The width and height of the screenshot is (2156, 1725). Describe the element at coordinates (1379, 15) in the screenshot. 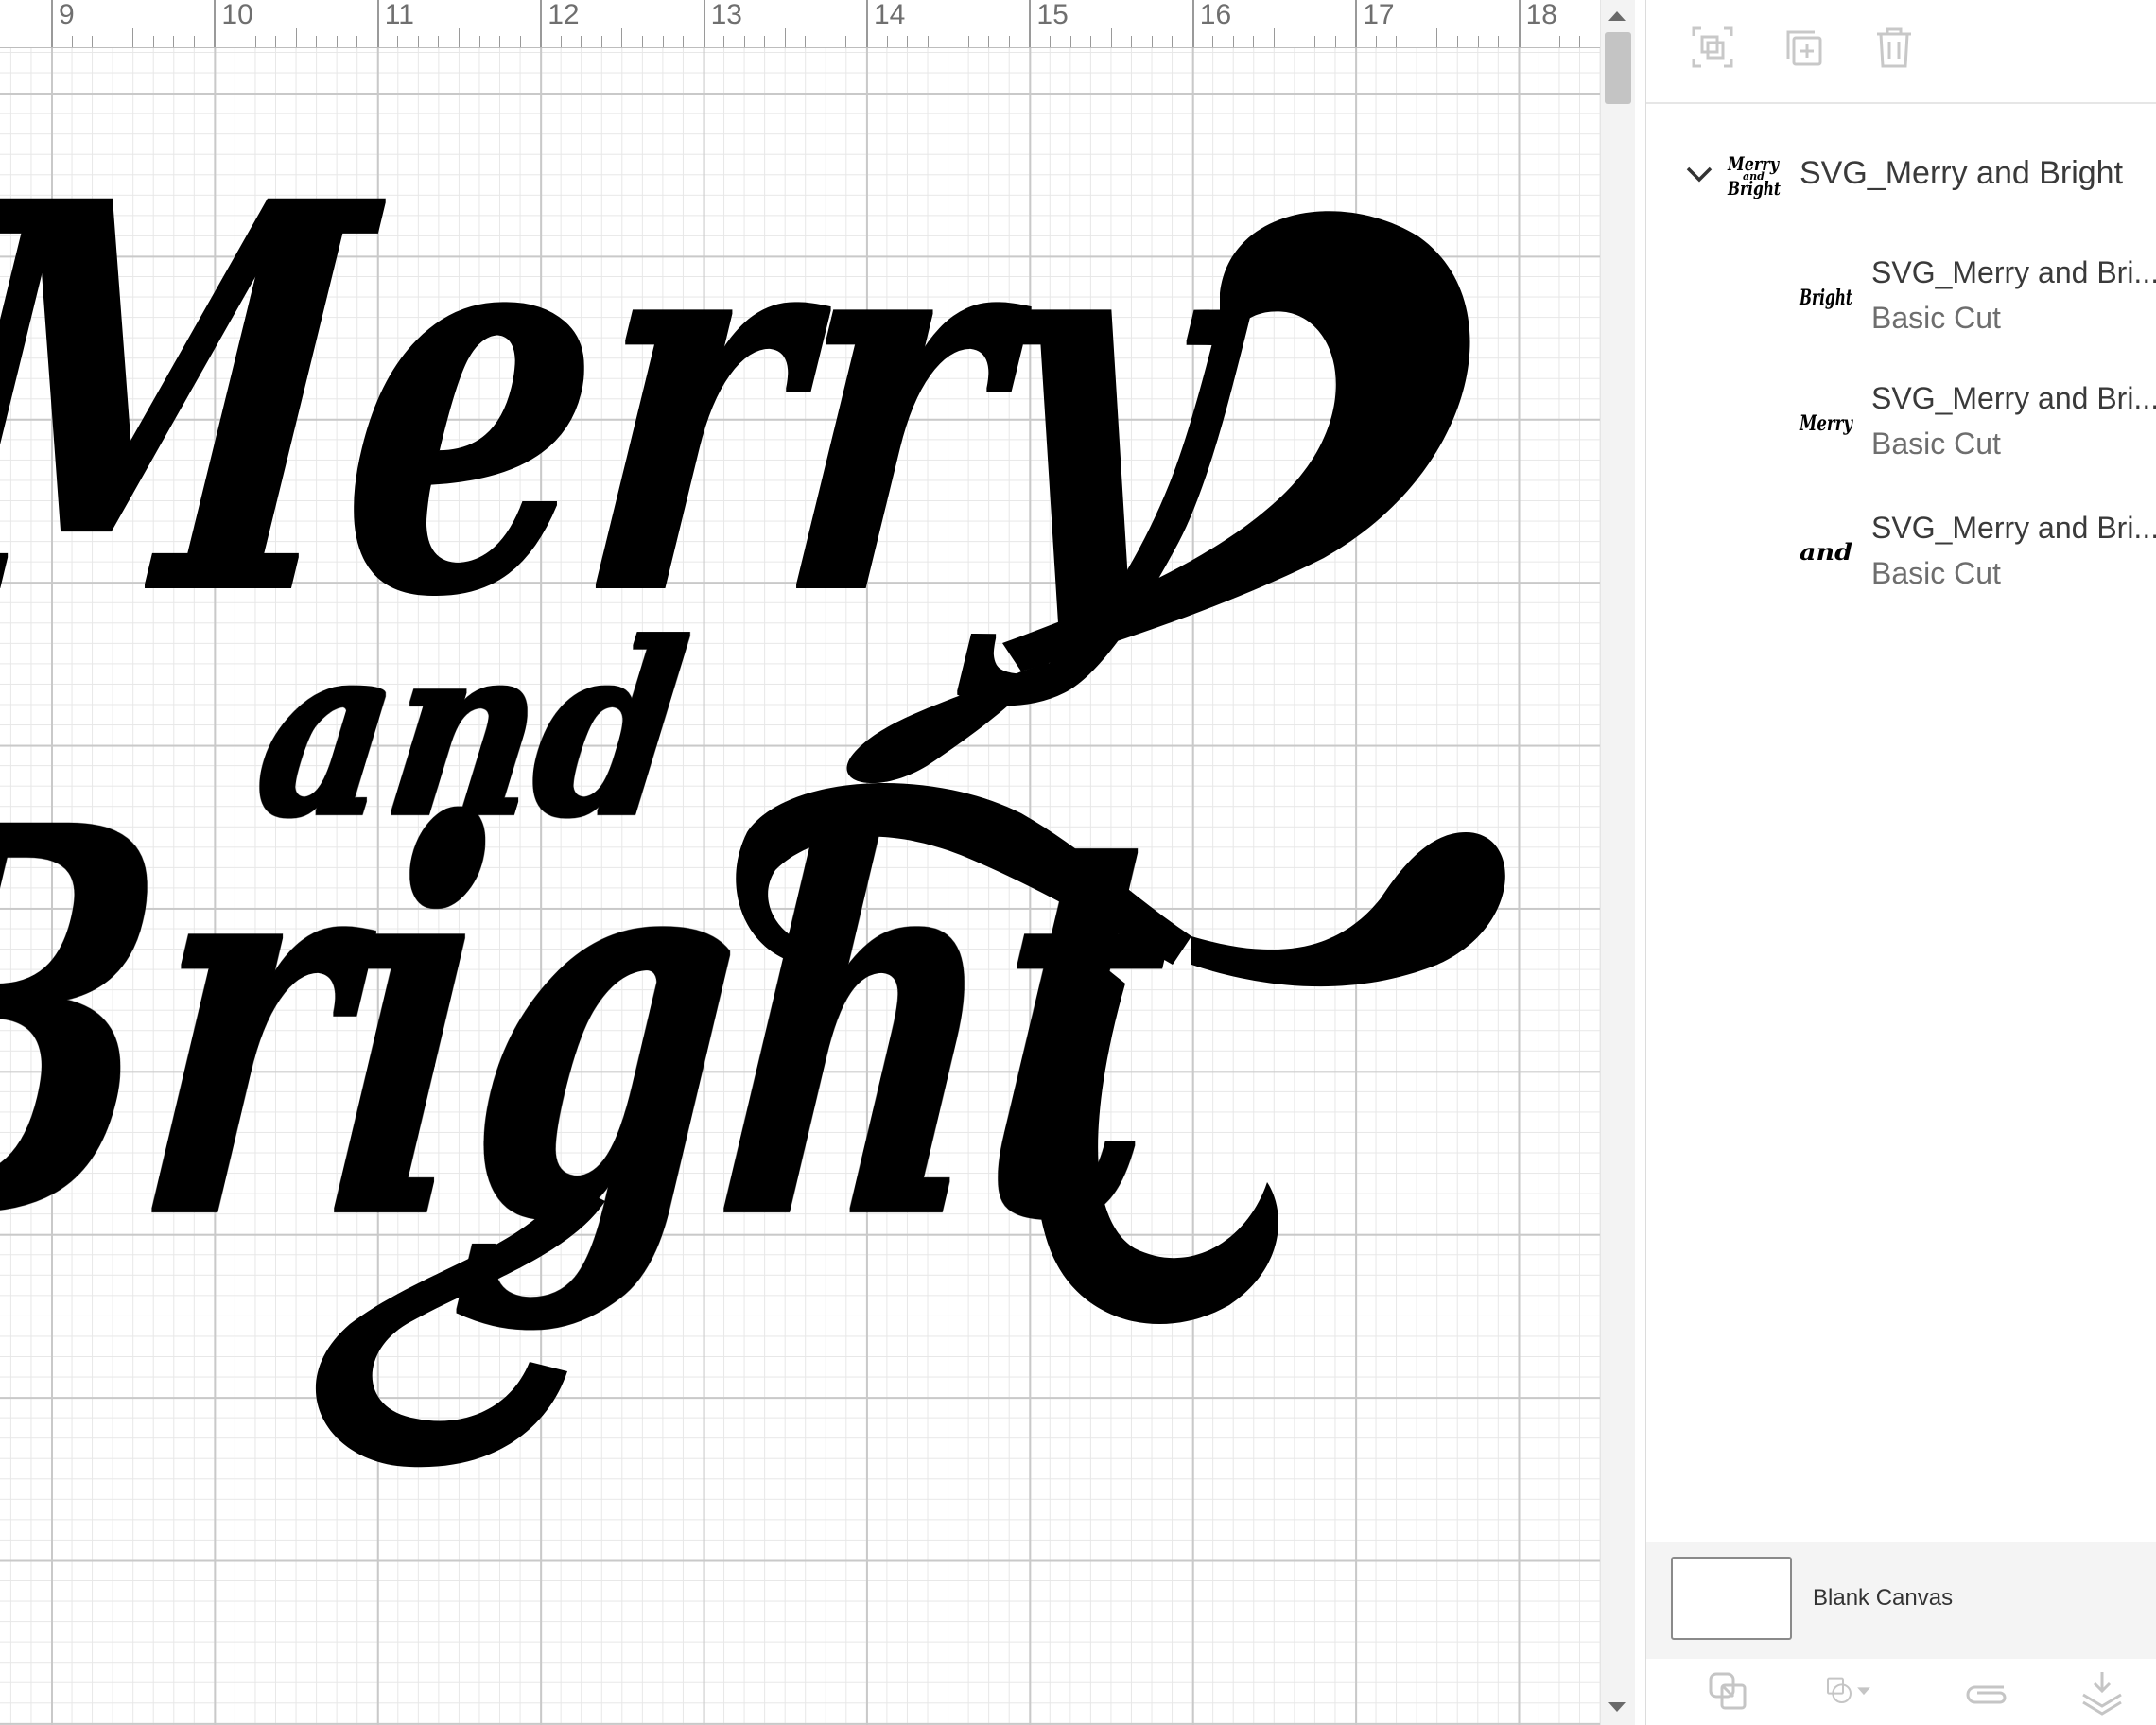

I see `ruler-label: 17` at that location.